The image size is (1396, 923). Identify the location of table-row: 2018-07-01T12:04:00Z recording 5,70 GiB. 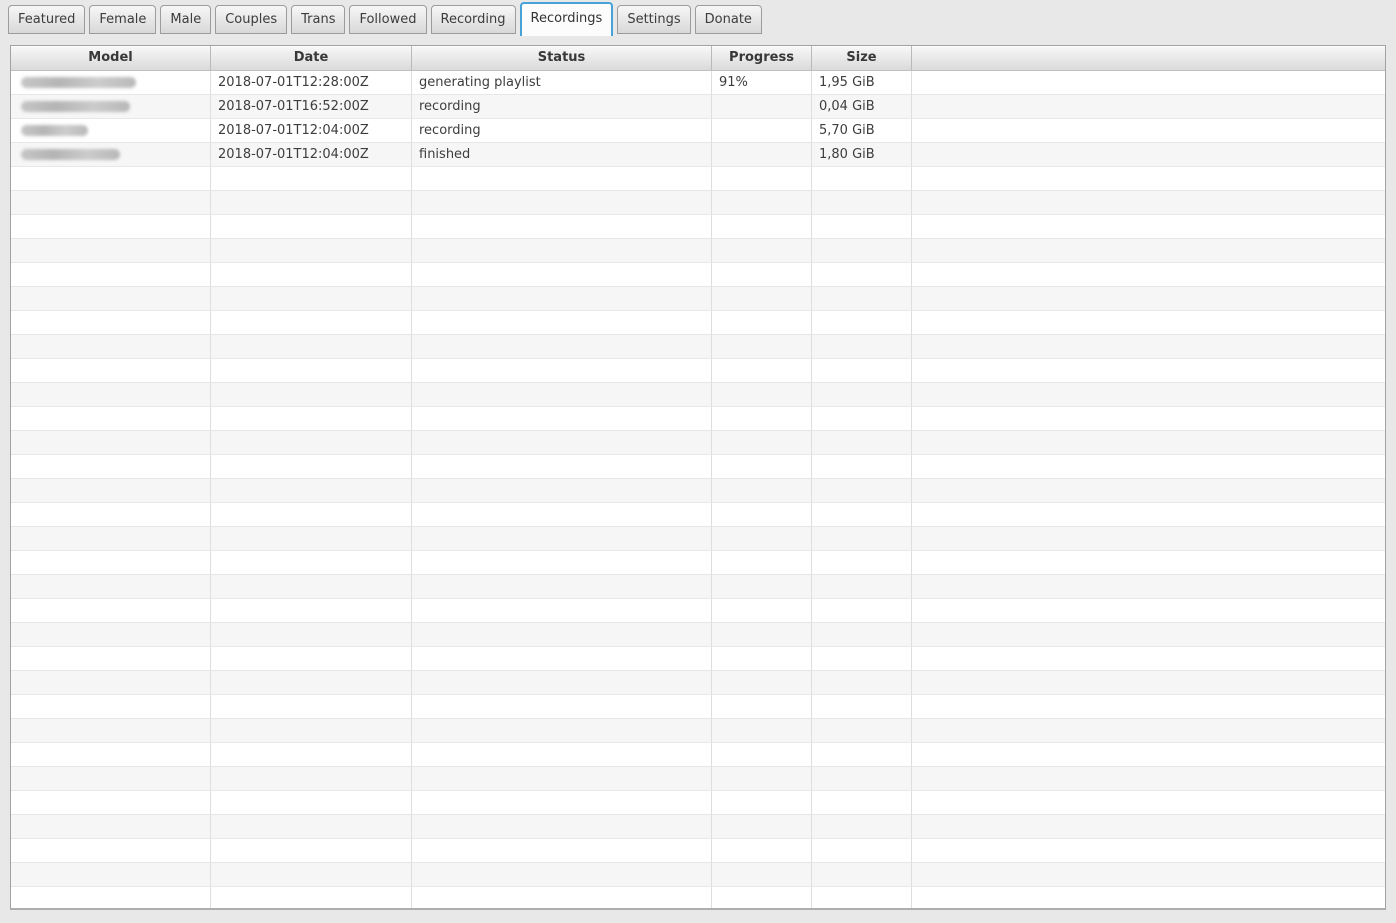
(698, 131).